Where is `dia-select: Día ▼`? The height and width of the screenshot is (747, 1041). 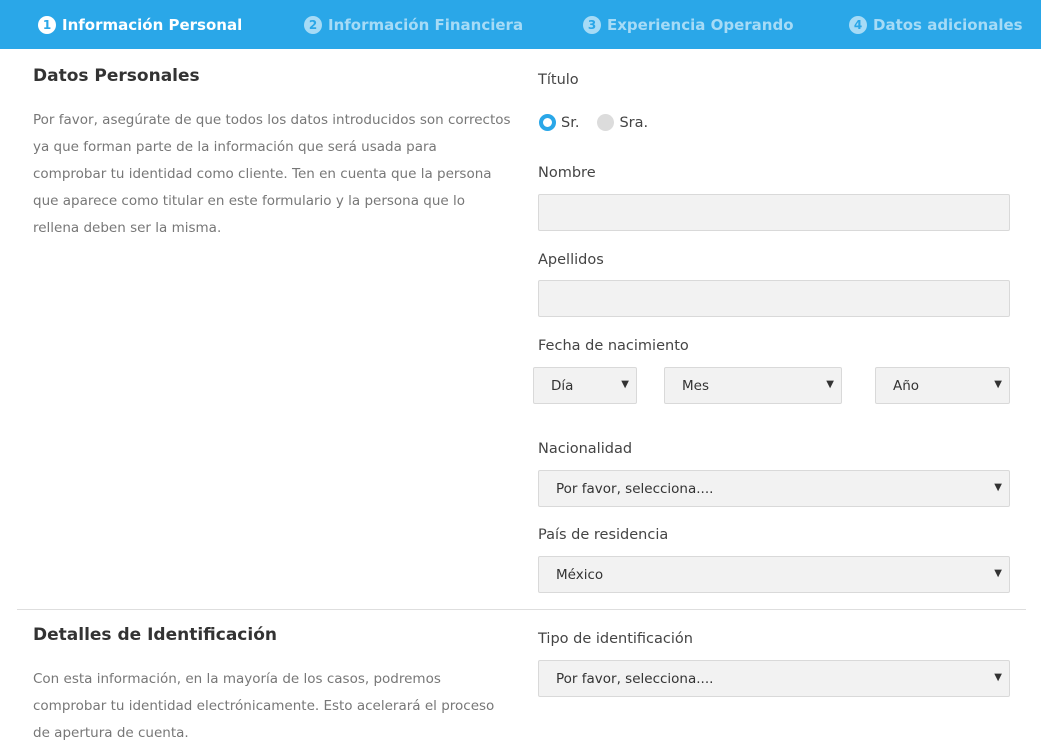
dia-select: Día ▼ is located at coordinates (585, 385).